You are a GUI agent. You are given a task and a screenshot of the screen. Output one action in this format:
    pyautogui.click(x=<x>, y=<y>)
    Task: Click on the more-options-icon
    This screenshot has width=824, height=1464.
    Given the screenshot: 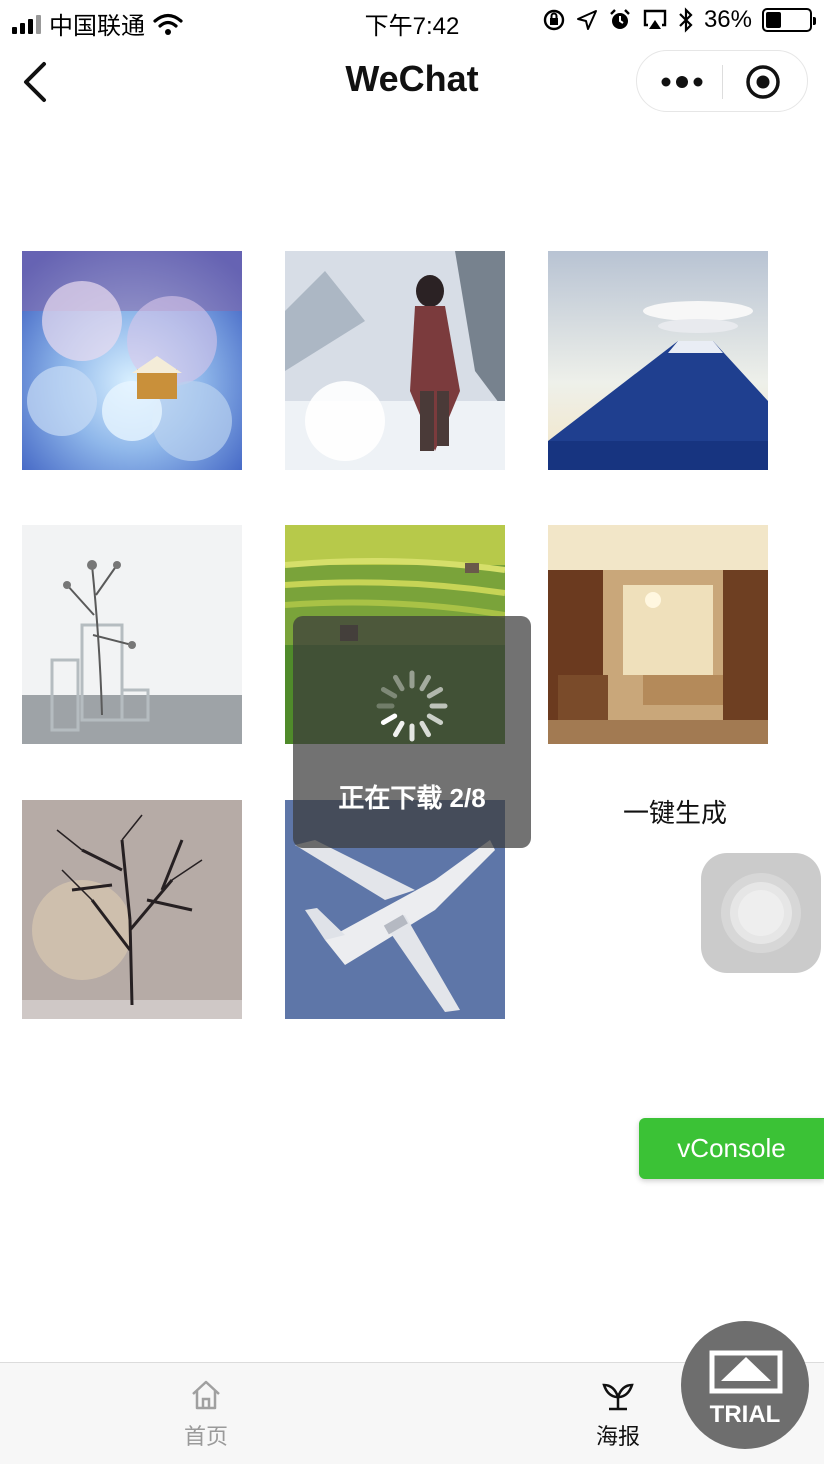 What is the action you would take?
    pyautogui.click(x=682, y=82)
    